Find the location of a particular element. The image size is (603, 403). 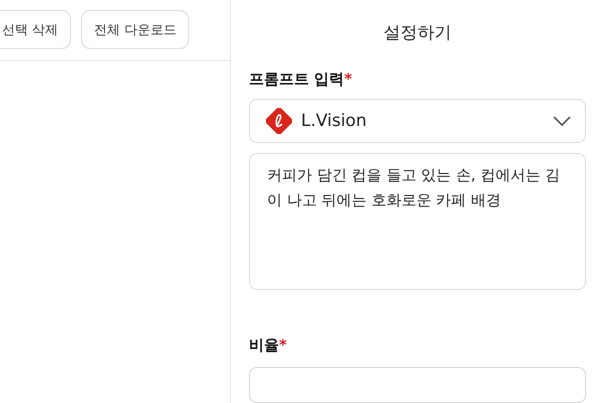

field-label: 프롬프트 입력 is located at coordinates (296, 79).